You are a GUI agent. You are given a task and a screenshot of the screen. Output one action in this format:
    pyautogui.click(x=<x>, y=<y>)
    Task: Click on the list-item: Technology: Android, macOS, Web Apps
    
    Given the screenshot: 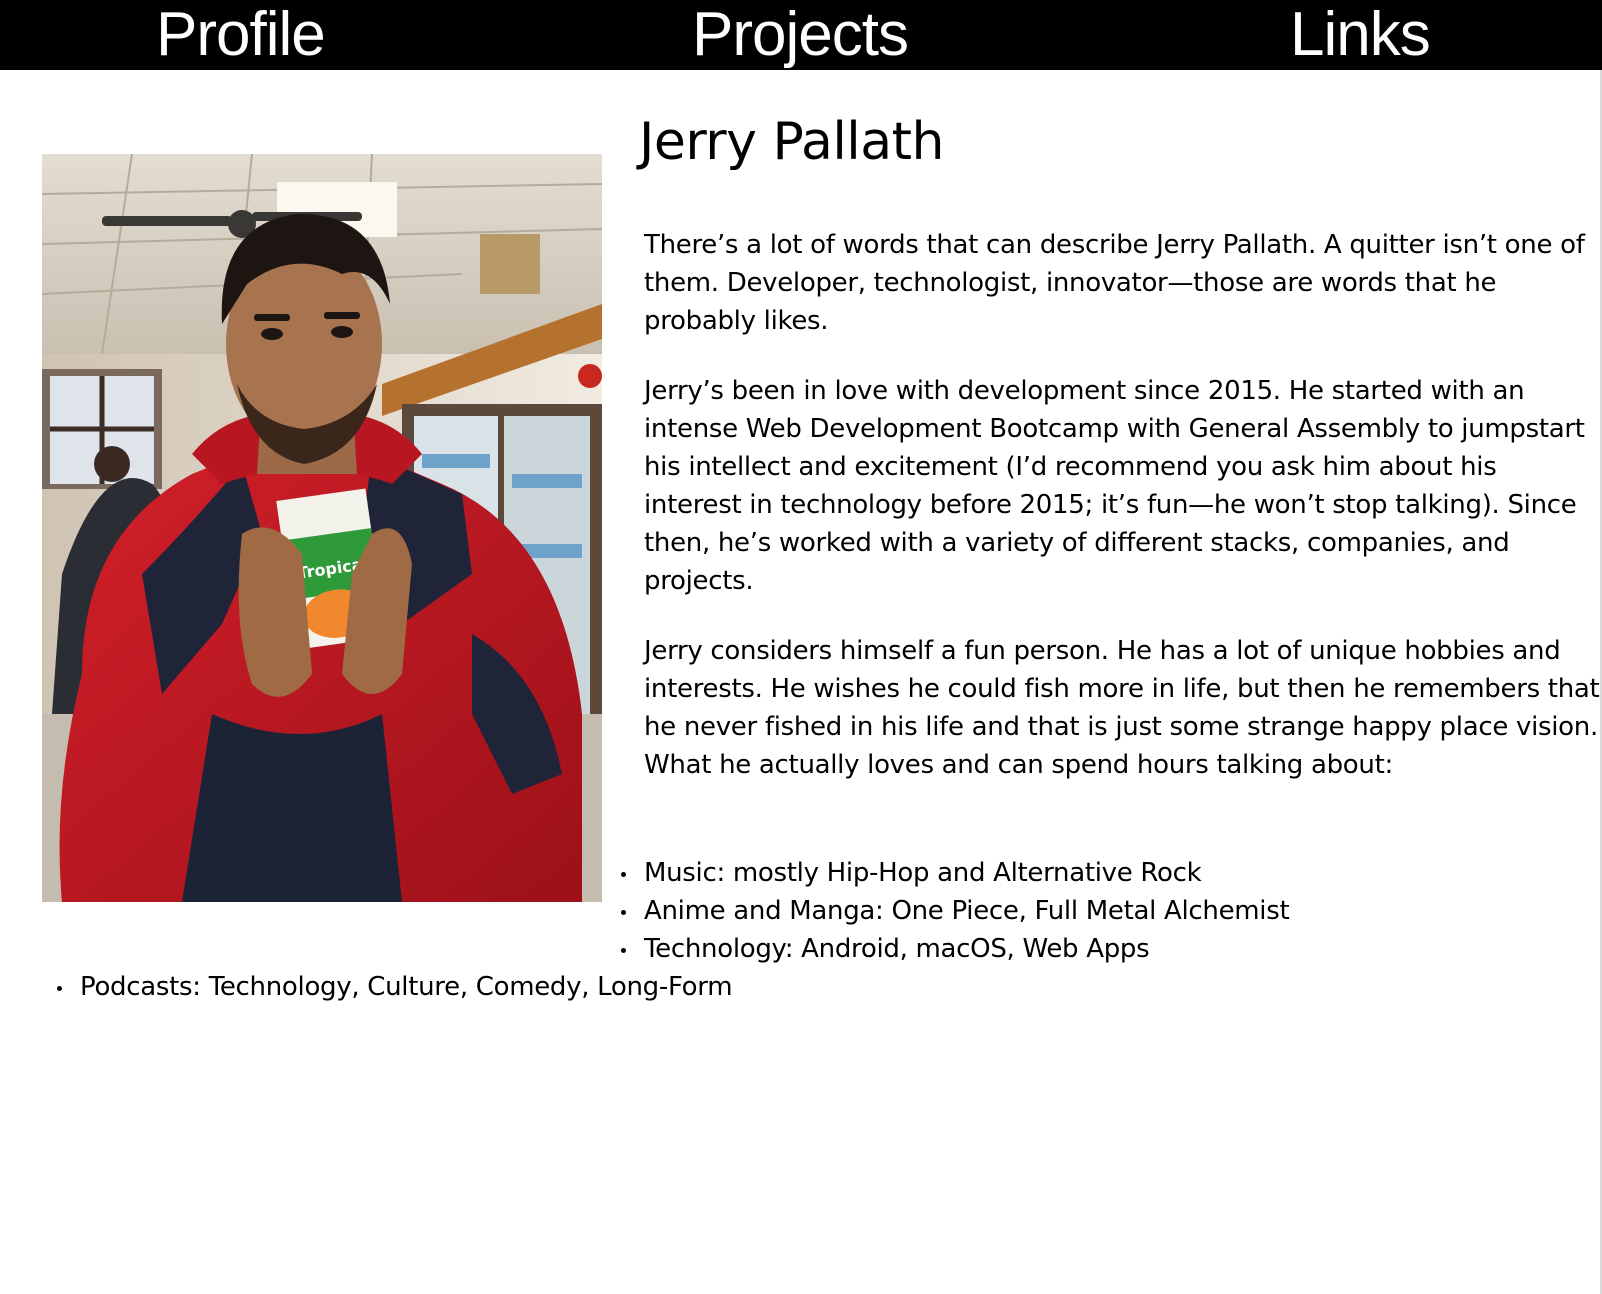 What is the action you would take?
    pyautogui.click(x=954, y=949)
    